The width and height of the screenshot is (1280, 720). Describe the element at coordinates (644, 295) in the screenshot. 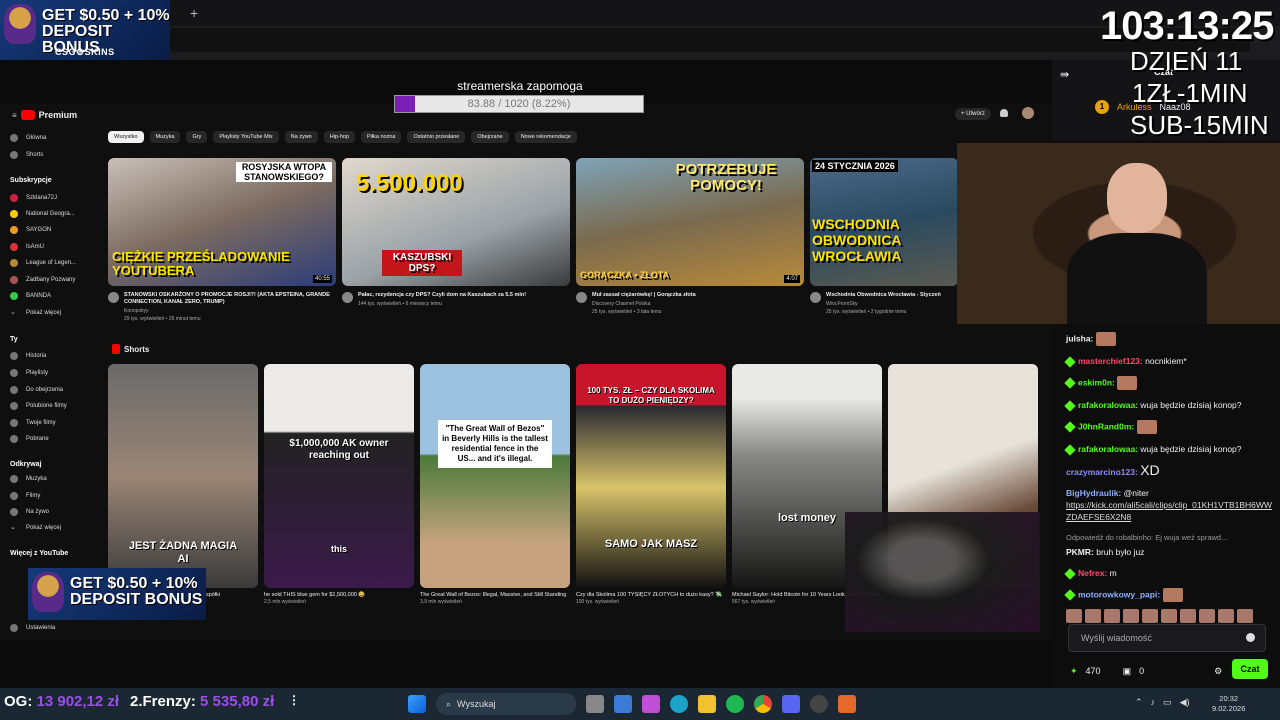

I see `video-title: Muł zassał ciężarówkę! | Gorączka złota` at that location.